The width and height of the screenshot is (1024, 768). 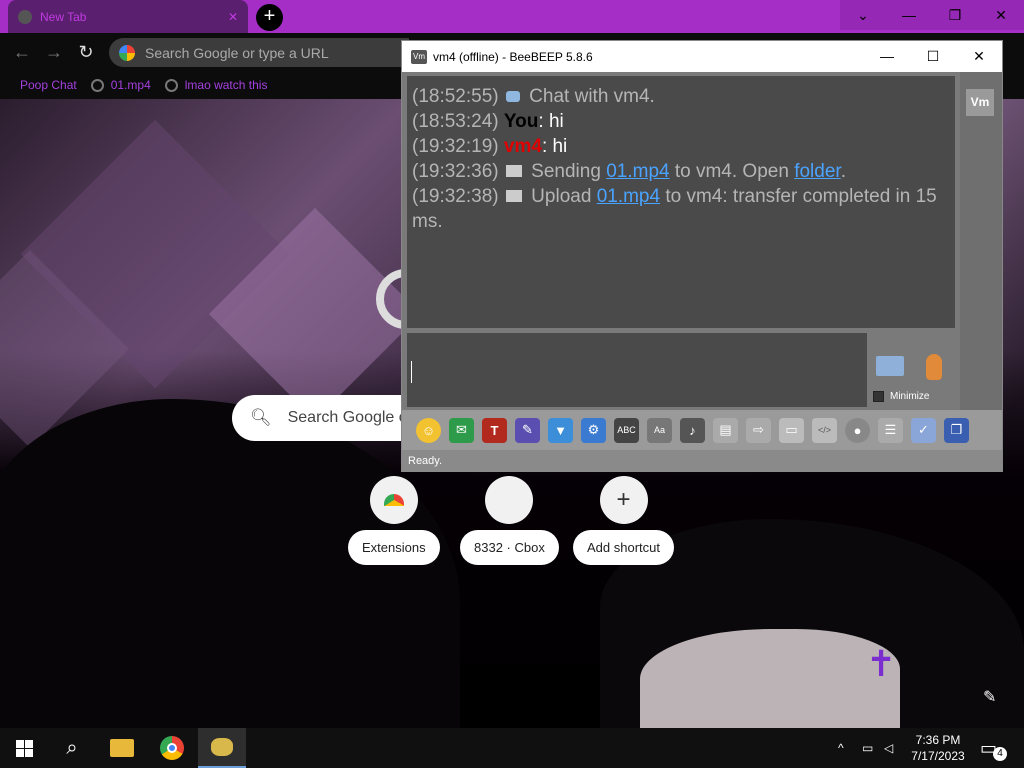 What do you see at coordinates (128, 16) in the screenshot?
I see `tab-new-tab: New Tab ✕` at bounding box center [128, 16].